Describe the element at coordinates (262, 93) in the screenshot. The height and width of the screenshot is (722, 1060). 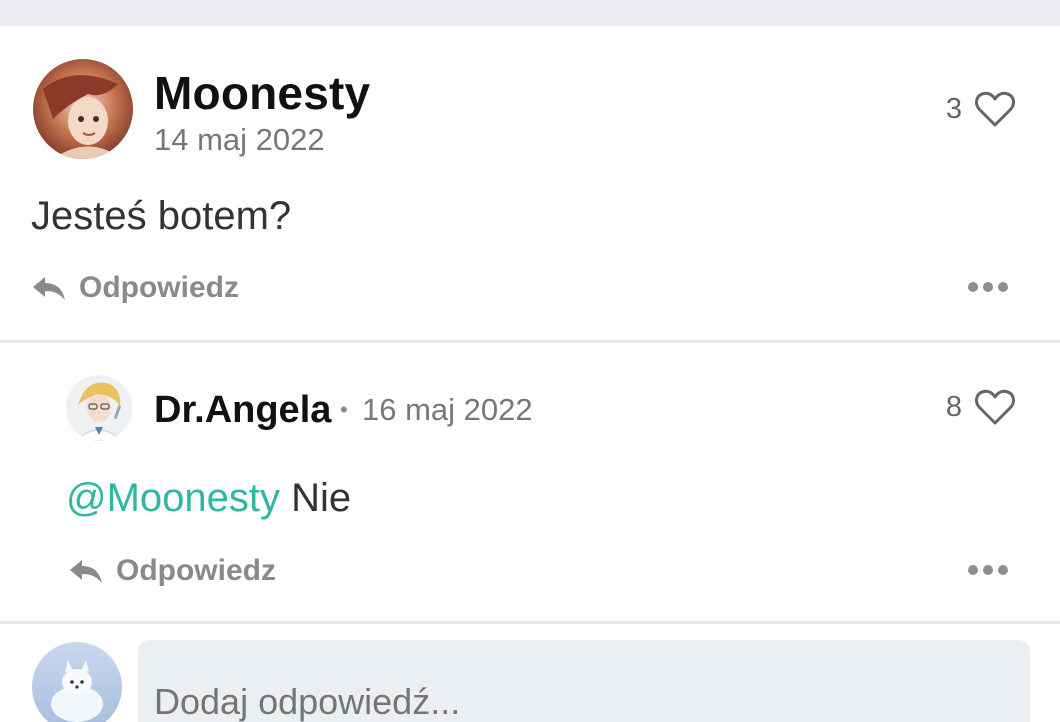
I see `username: Moonesty` at that location.